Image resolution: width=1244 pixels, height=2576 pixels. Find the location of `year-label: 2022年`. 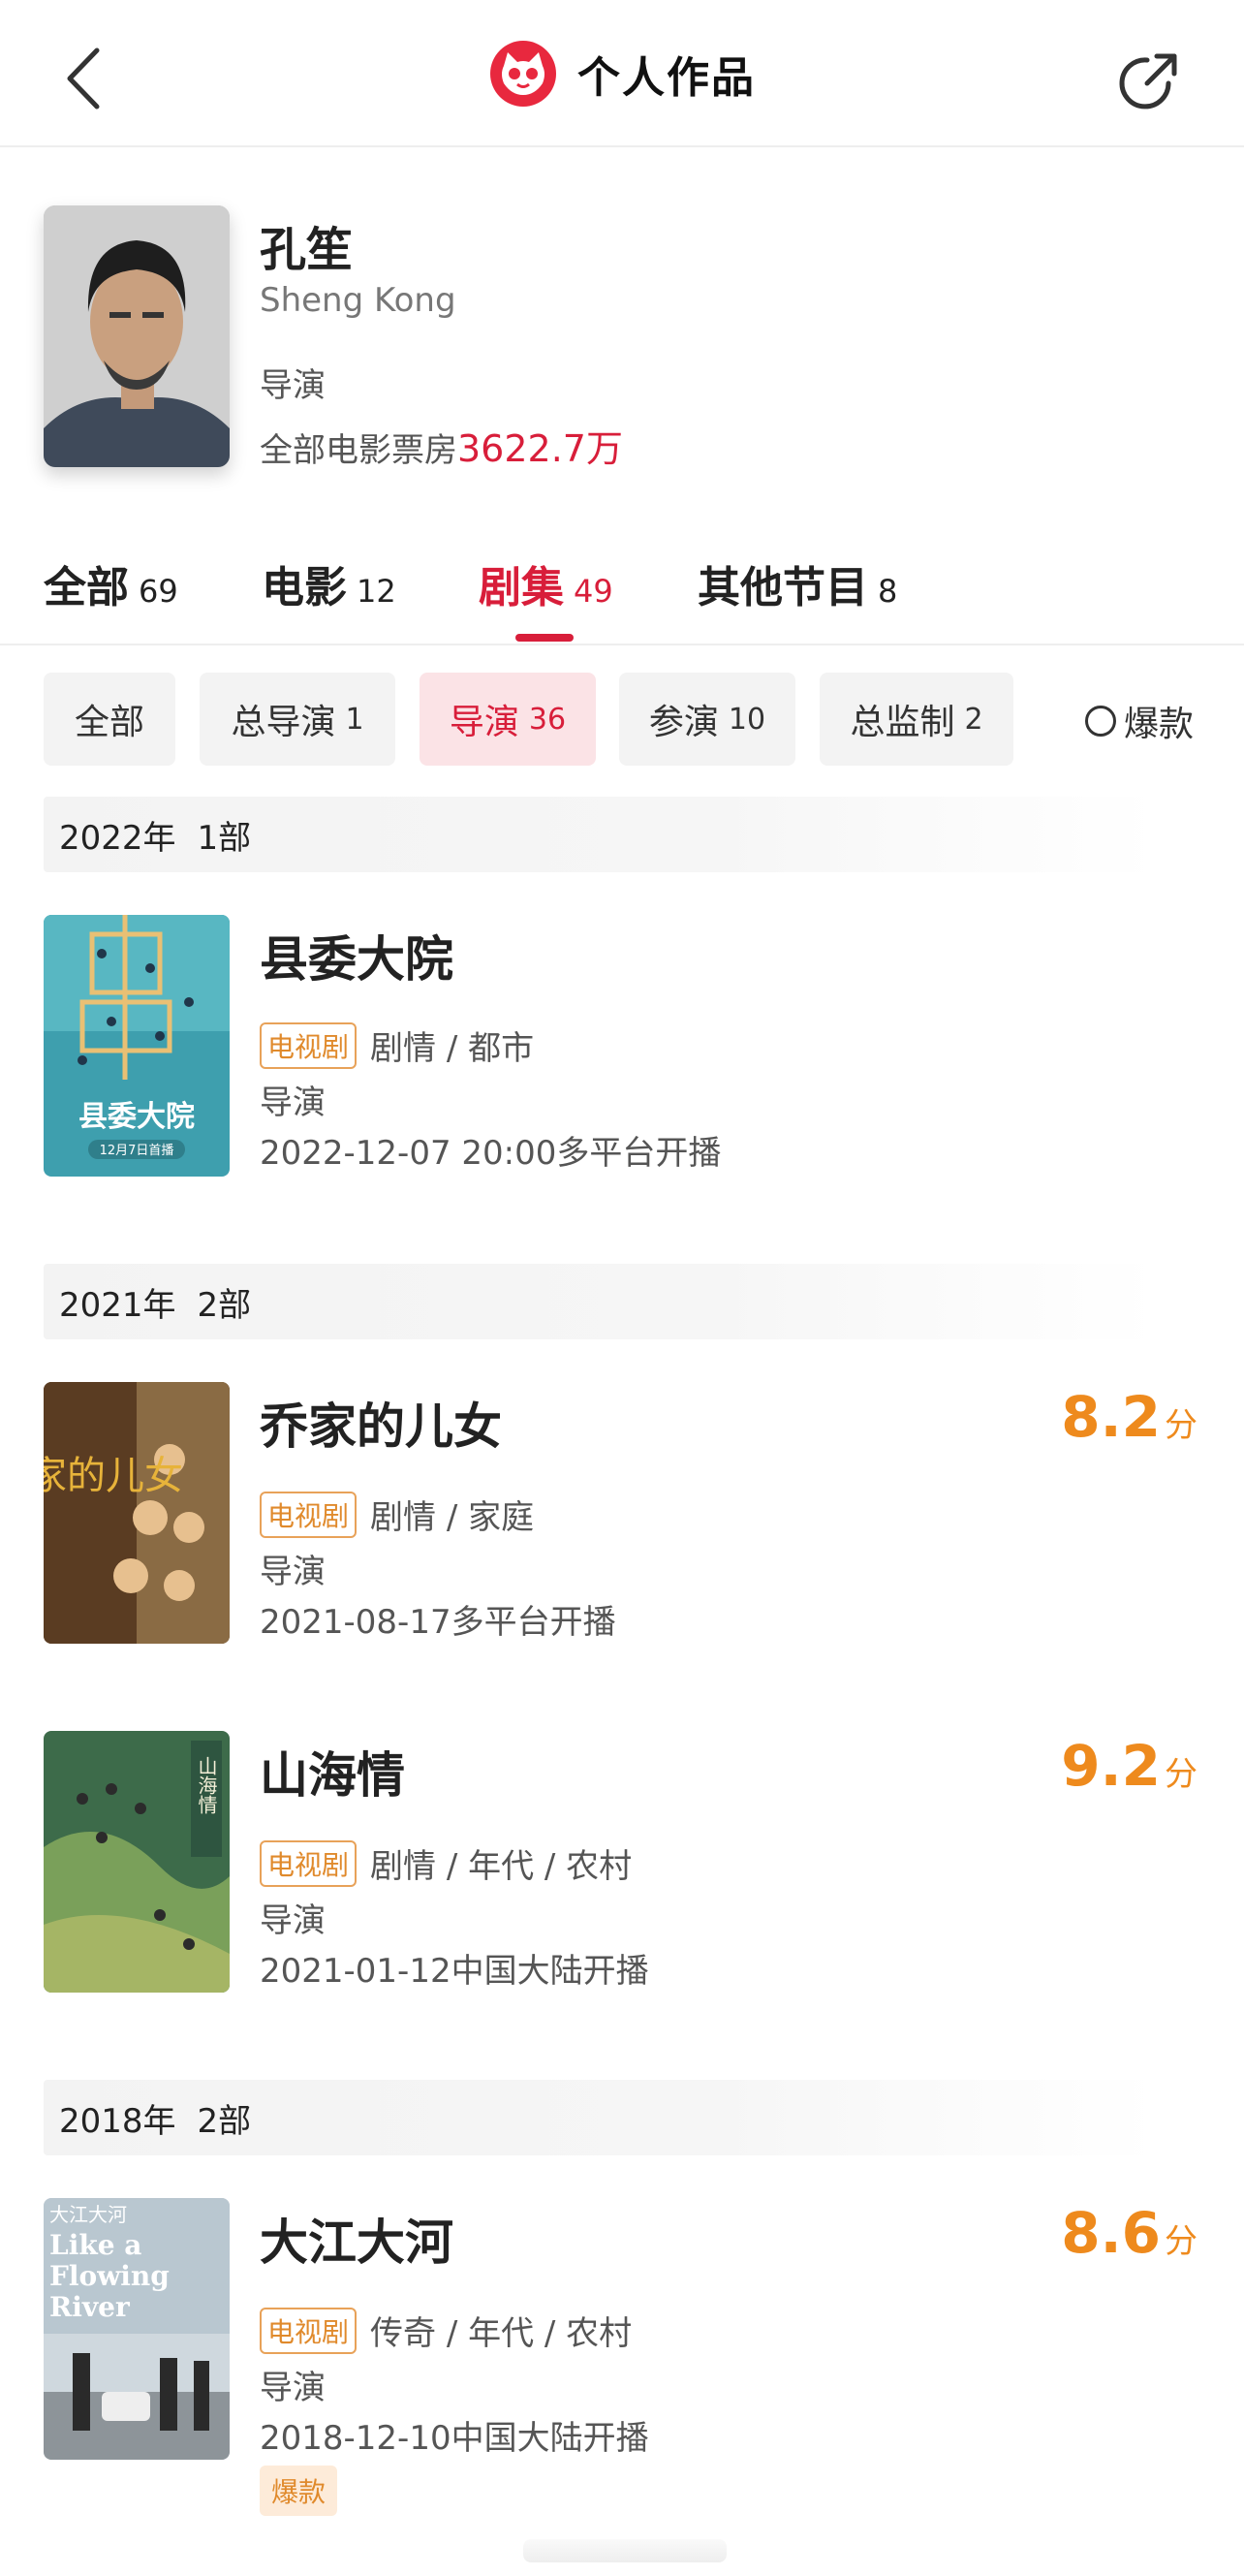

year-label: 2022年 is located at coordinates (117, 838).